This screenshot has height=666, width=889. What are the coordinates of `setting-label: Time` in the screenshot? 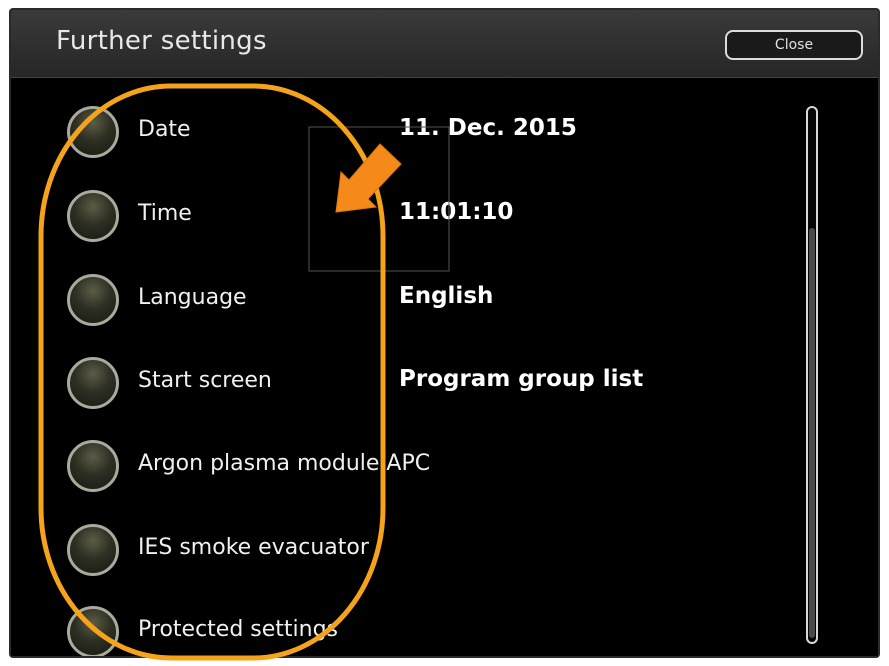 It's located at (165, 213).